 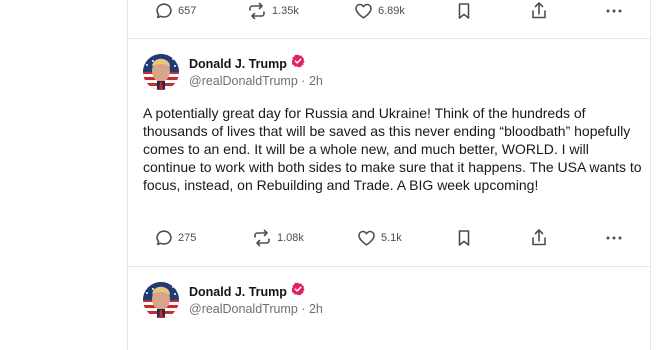 I want to click on like-count: 5.1k, so click(x=391, y=238).